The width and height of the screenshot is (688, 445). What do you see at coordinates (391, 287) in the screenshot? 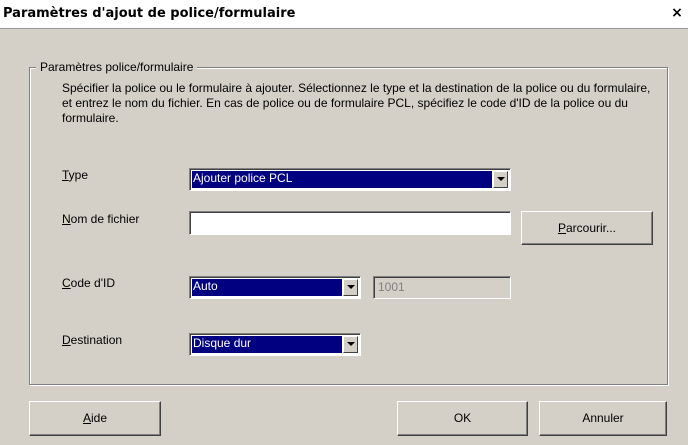
I see `id-number-value: 1001` at bounding box center [391, 287].